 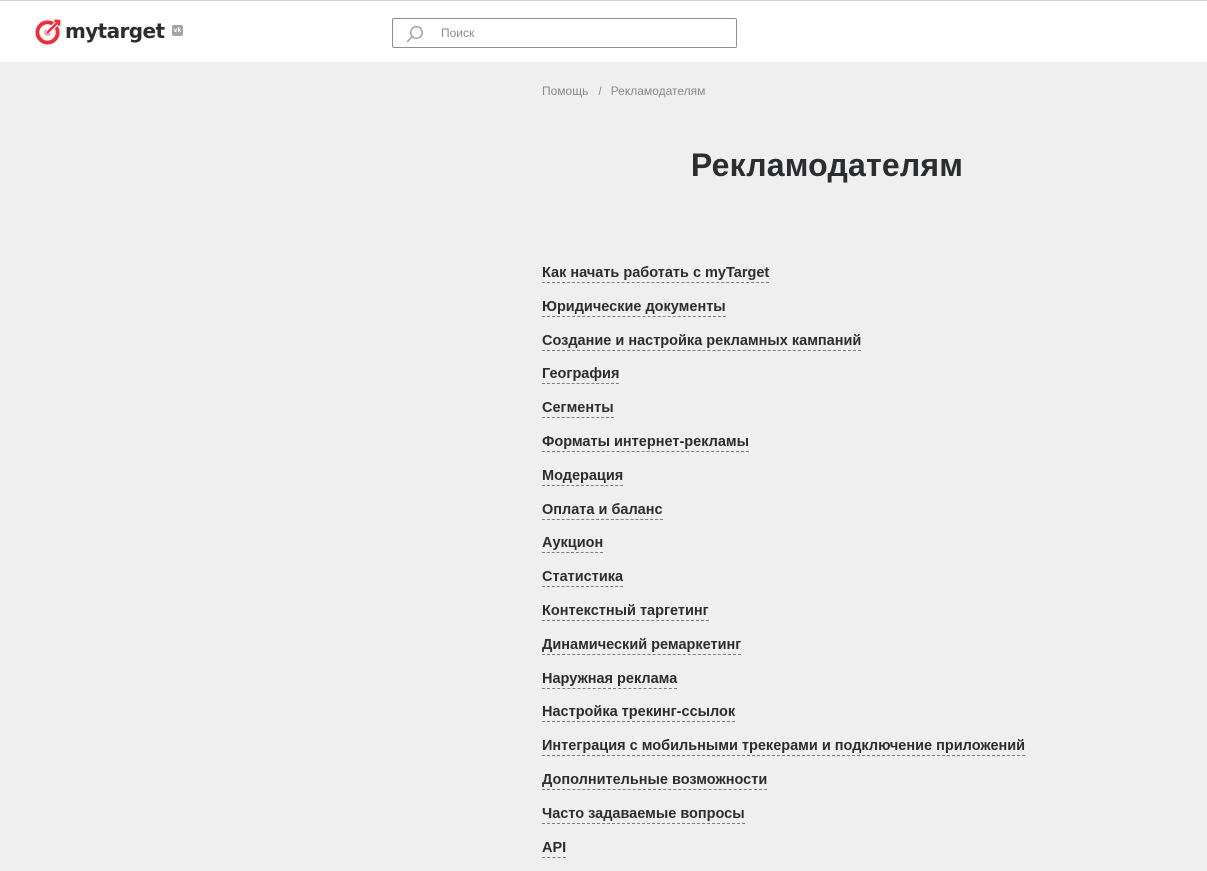 I want to click on list-item: География, so click(x=783, y=381).